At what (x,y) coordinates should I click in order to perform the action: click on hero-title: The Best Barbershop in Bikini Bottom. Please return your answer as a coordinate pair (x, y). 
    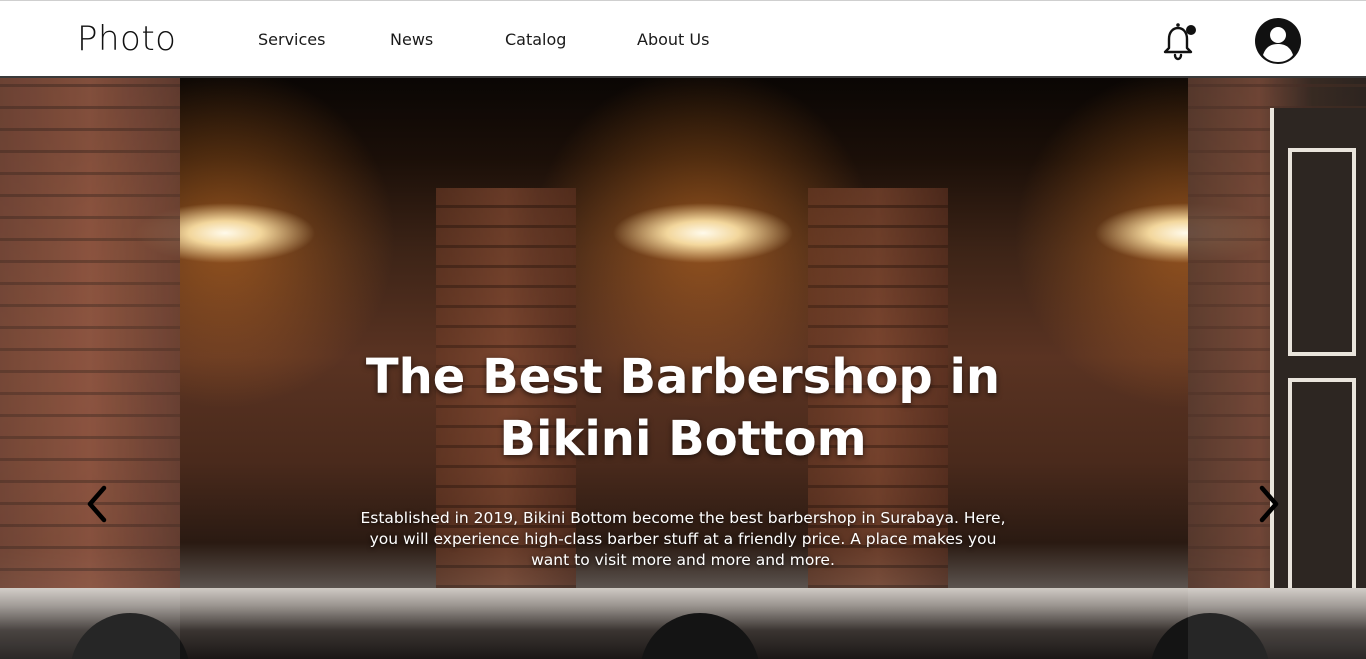
    Looking at the image, I should click on (683, 408).